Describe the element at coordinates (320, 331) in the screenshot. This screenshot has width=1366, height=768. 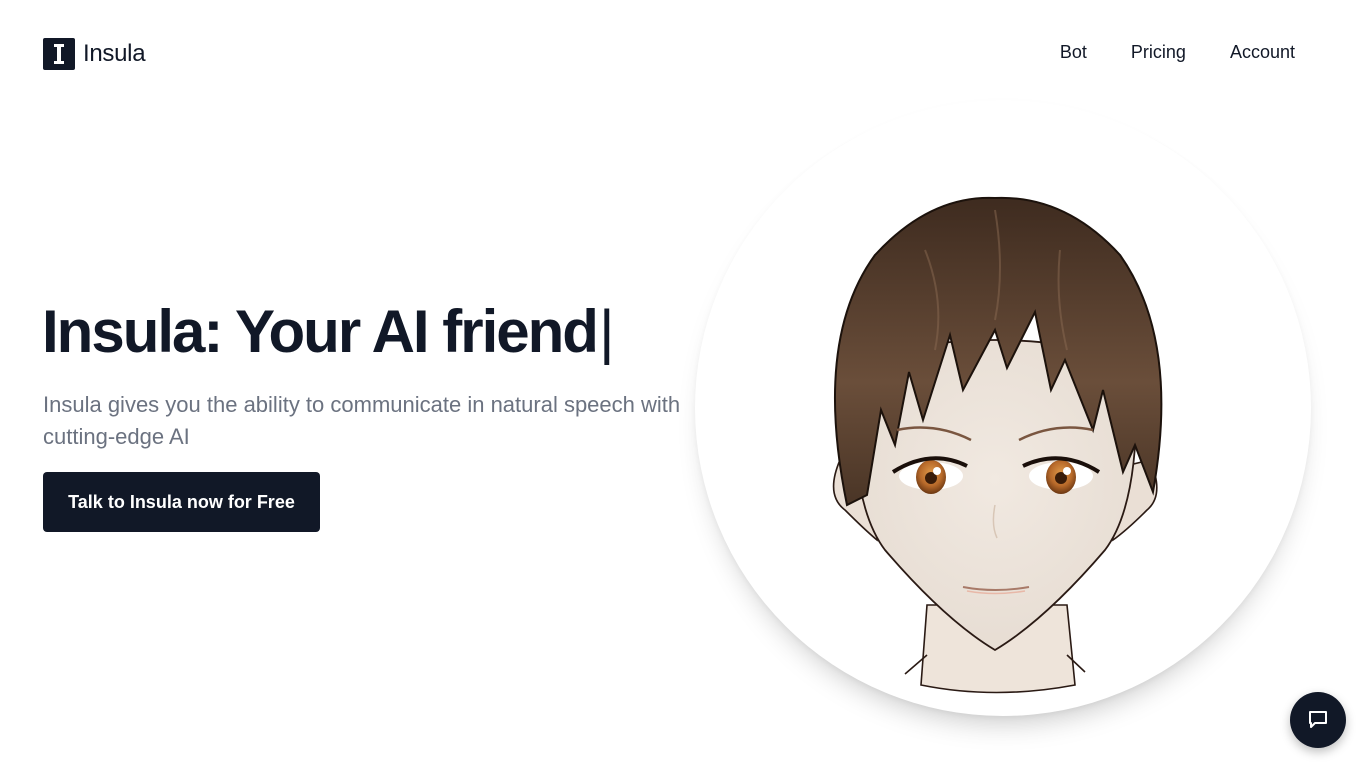
I see `hero-title-text: Insula: Your AI friend` at that location.